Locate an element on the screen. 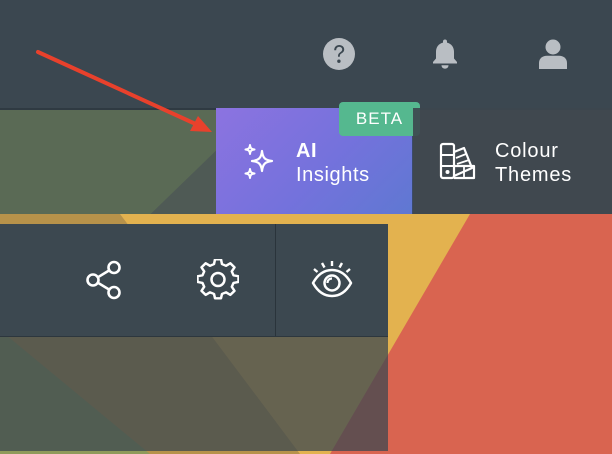 This screenshot has width=612, height=454. toolbar-divider is located at coordinates (275, 280).